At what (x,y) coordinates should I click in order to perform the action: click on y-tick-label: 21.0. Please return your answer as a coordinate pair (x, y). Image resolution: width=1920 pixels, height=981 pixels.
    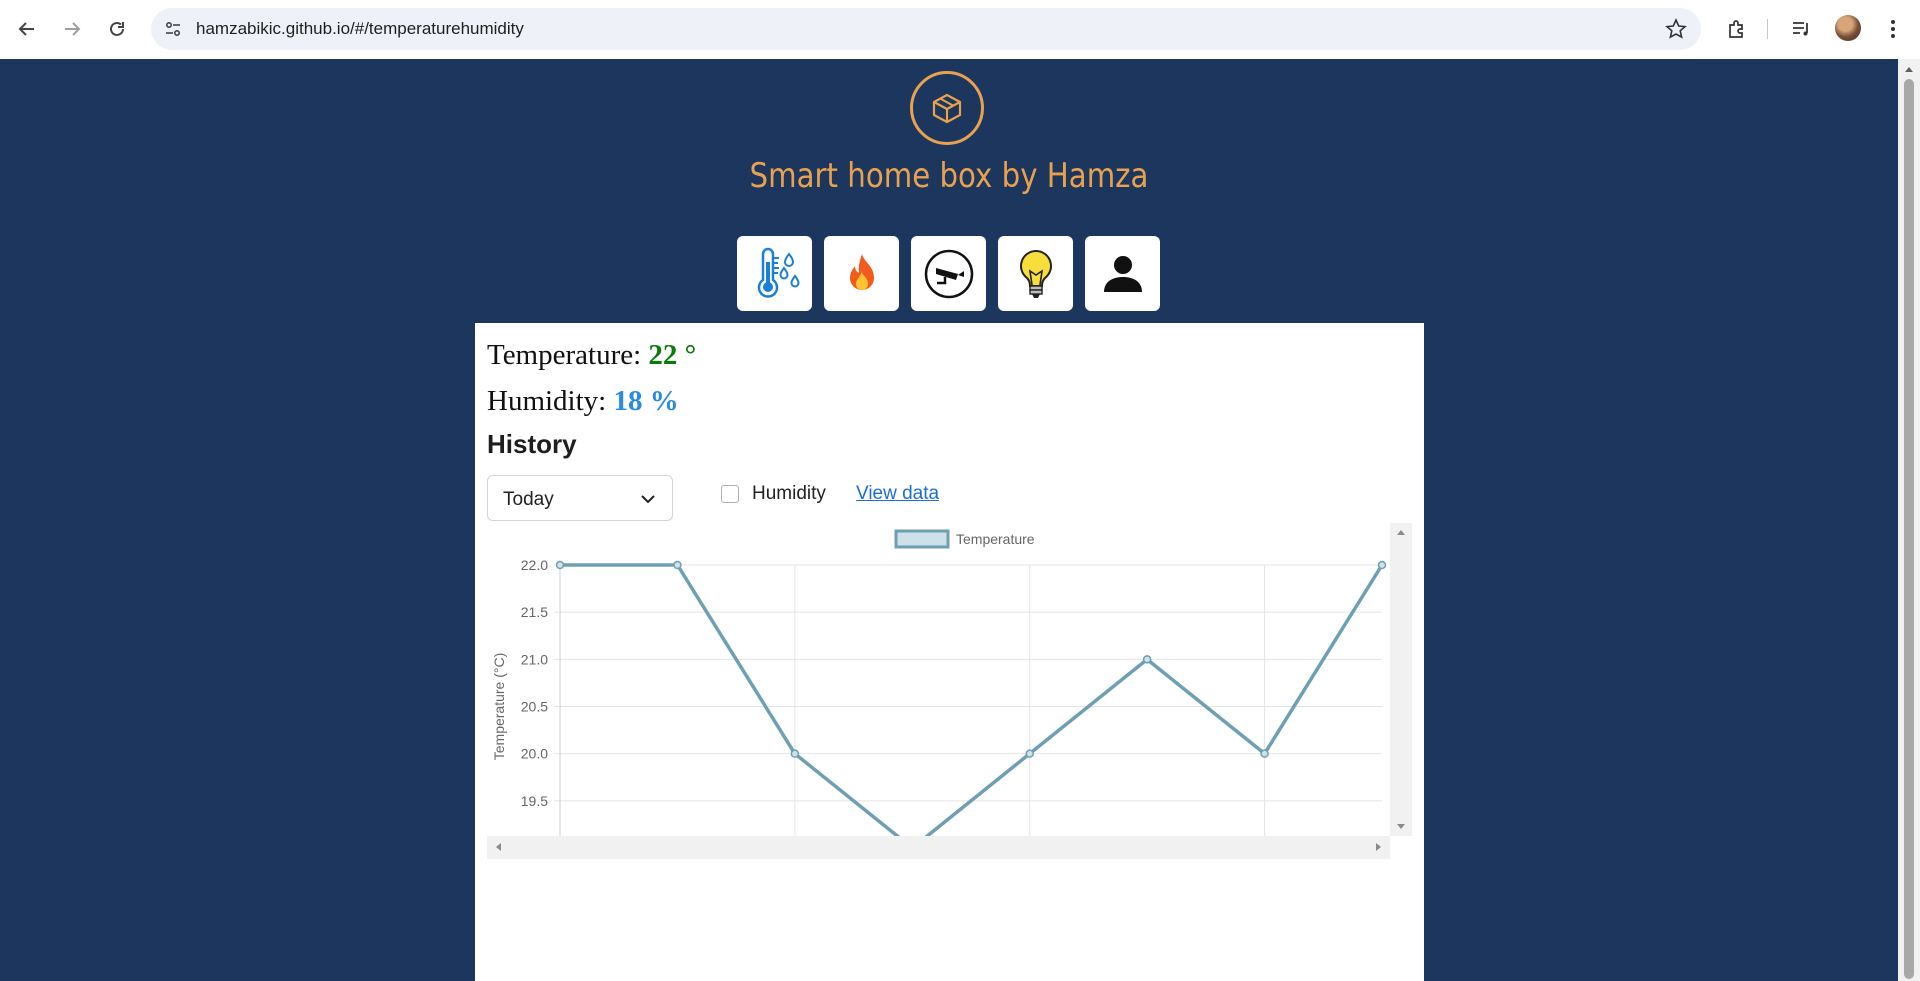
    Looking at the image, I should click on (534, 659).